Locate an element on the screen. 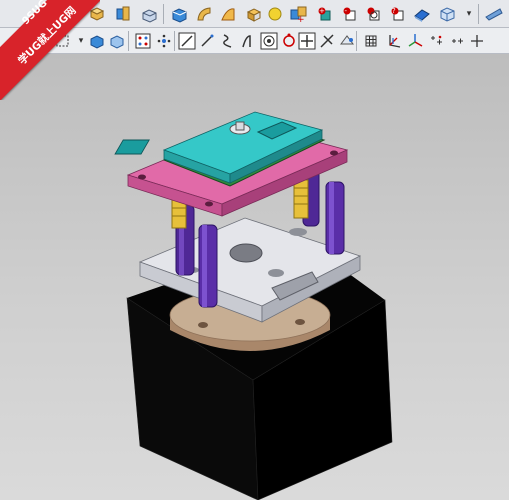 The height and width of the screenshot is (500, 509). crosshair-icon is located at coordinates (477, 41).